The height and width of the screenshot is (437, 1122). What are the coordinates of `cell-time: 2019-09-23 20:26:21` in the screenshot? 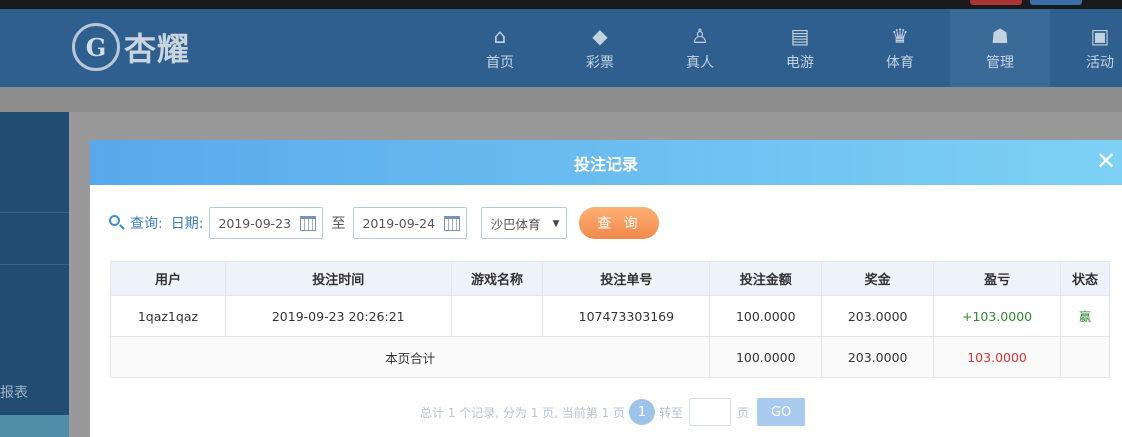 It's located at (338, 316).